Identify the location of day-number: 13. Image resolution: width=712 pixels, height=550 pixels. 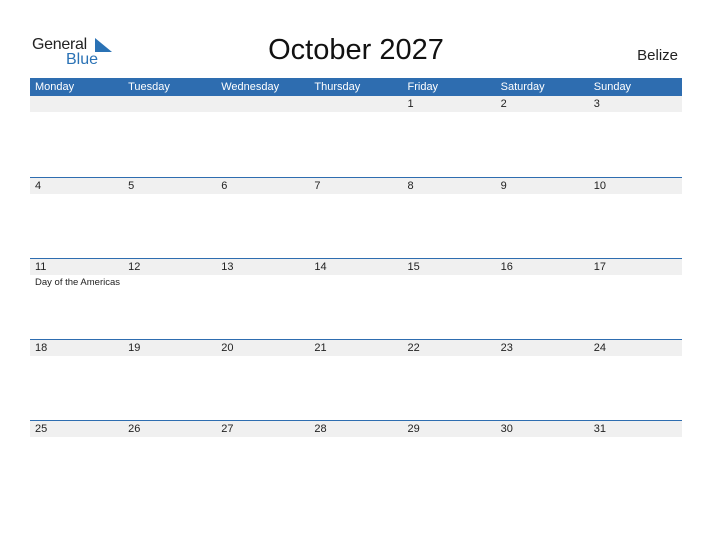
(227, 267).